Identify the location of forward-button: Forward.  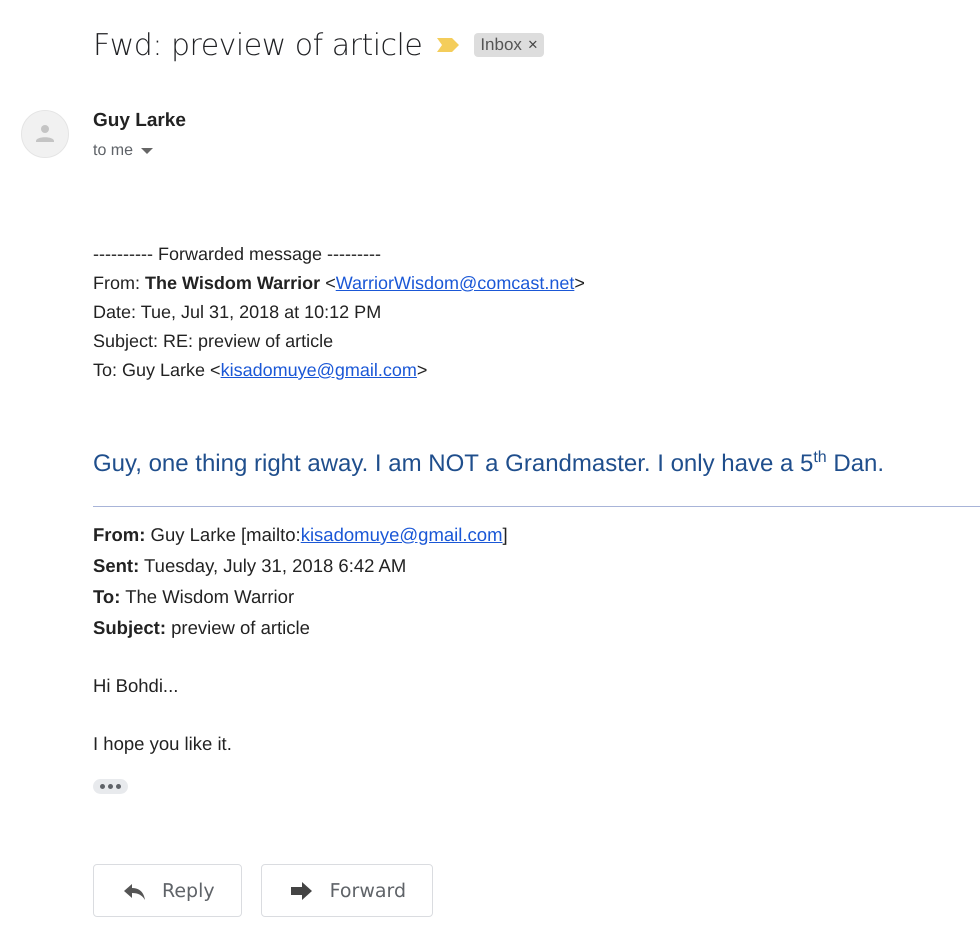
(347, 890).